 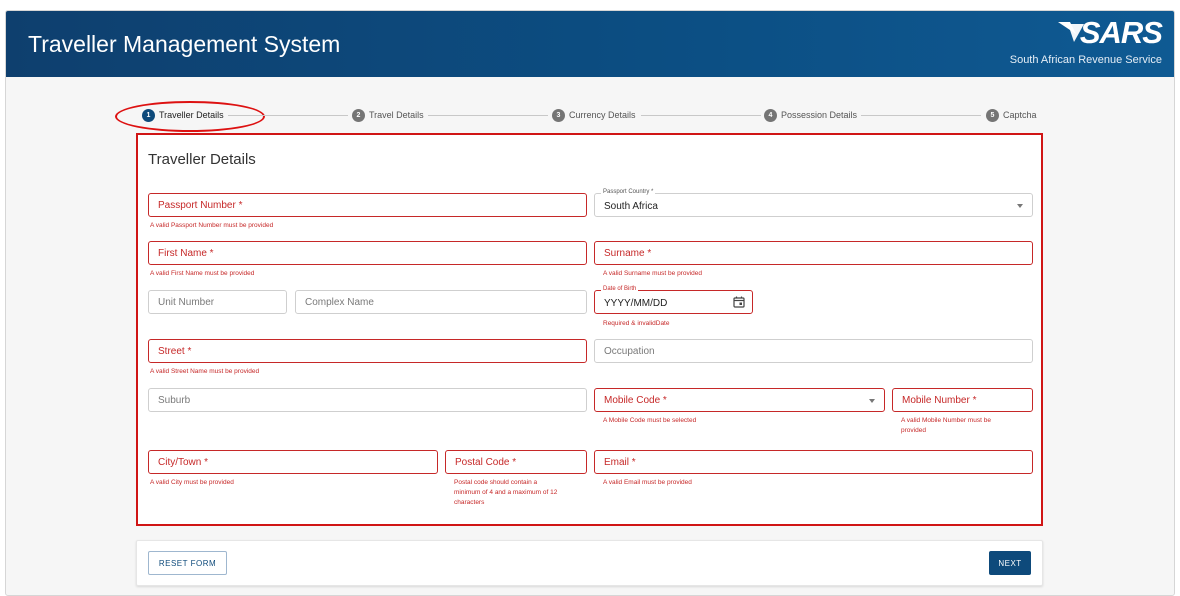 What do you see at coordinates (358, 115) in the screenshot?
I see `step-number: 2` at bounding box center [358, 115].